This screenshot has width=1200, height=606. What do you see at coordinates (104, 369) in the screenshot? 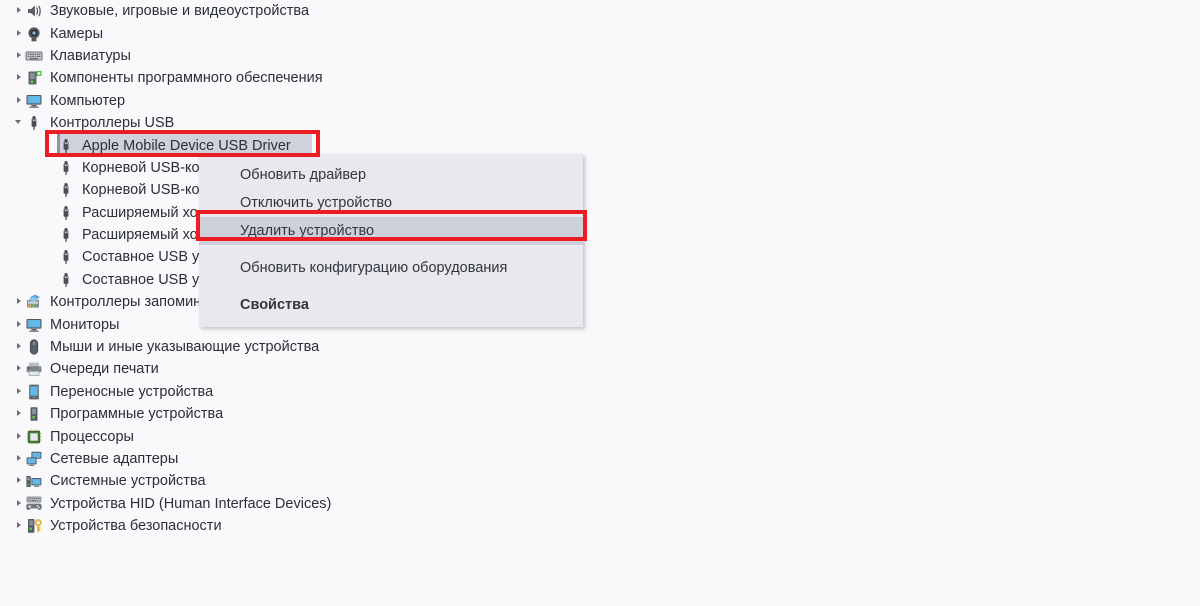
I see `tree-item-label: Очереди печати` at bounding box center [104, 369].